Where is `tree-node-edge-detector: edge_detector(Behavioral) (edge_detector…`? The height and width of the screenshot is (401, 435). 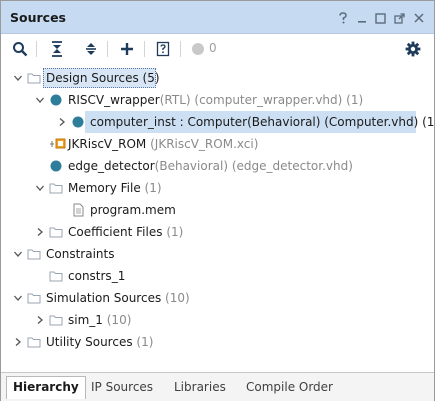
tree-node-edge-detector: edge_detector(Behavioral) (edge_detector… is located at coordinates (217, 166).